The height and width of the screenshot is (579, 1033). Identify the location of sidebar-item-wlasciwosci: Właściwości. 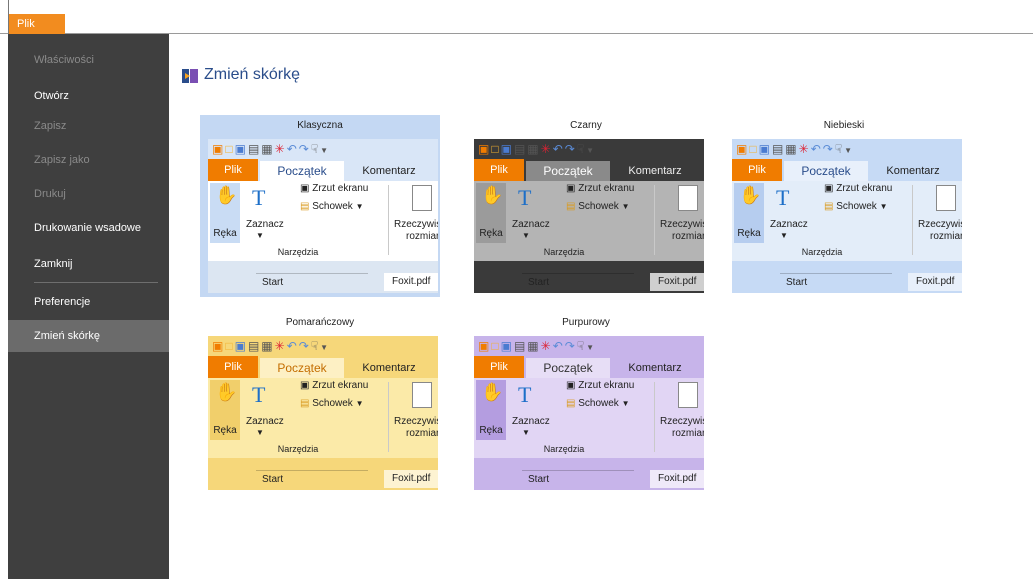
(88, 60).